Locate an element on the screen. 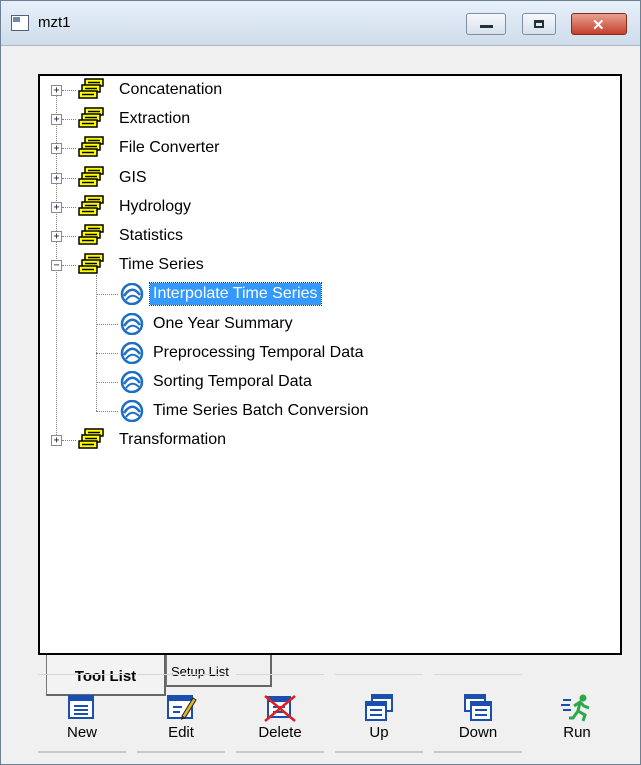 The image size is (641, 765). tree-tool-item: Sorting Temporal Data is located at coordinates (330, 382).